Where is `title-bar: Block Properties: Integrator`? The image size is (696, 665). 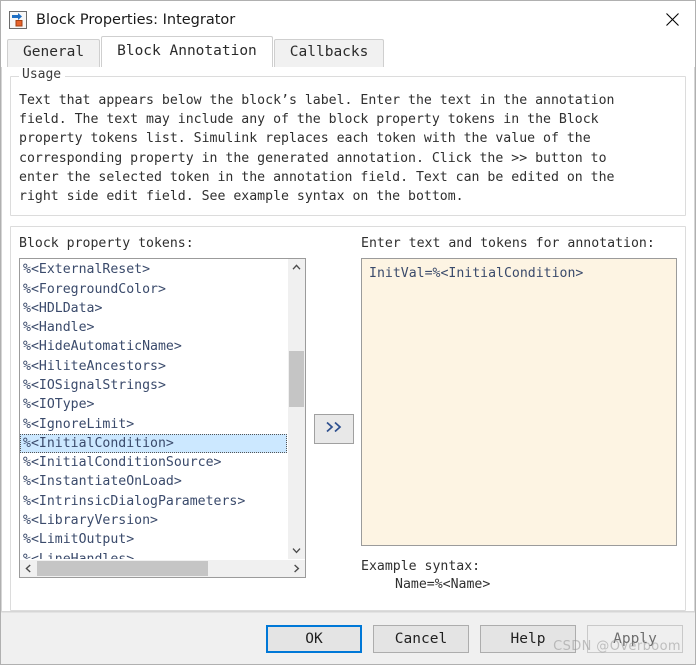 title-bar: Block Properties: Integrator is located at coordinates (348, 19).